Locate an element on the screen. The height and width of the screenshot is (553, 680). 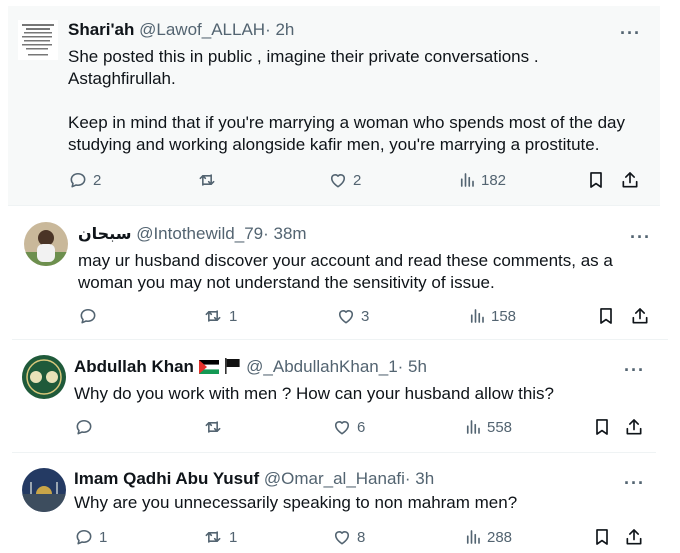
display-name: Imam Qadhi Abu Yusuf is located at coordinates (166, 478).